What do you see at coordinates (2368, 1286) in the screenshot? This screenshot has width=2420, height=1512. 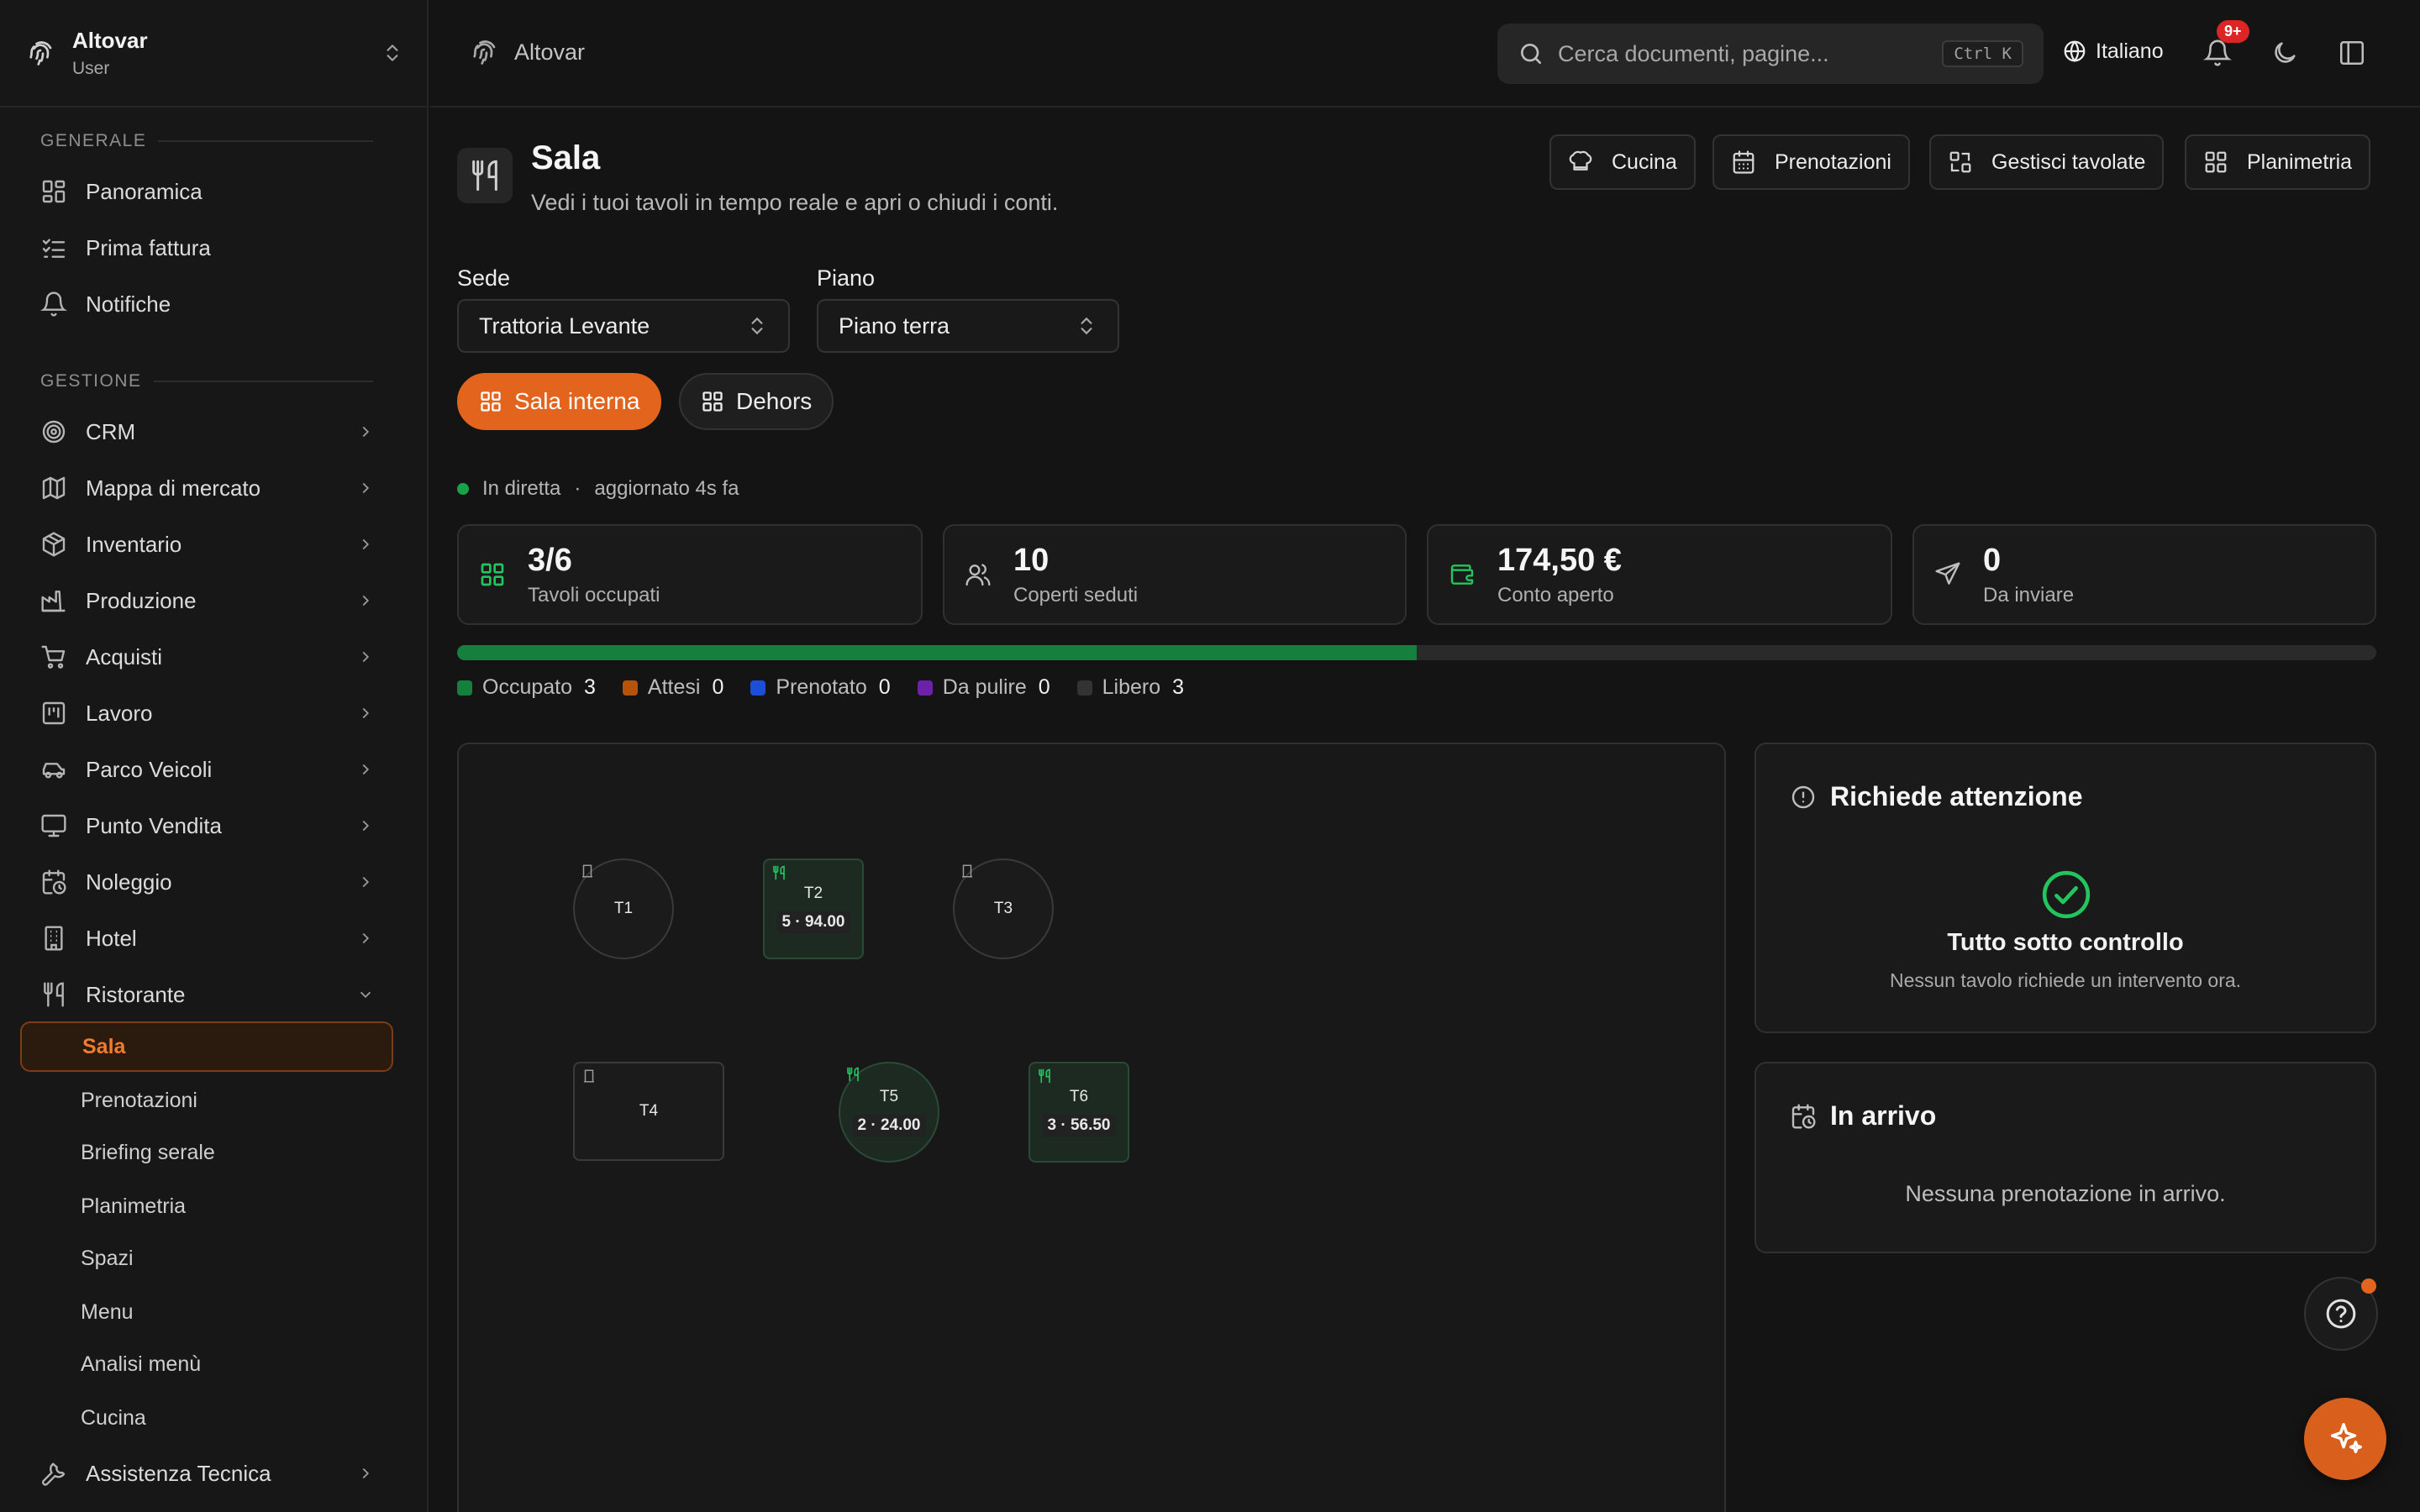 I see `help-notification-dot` at bounding box center [2368, 1286].